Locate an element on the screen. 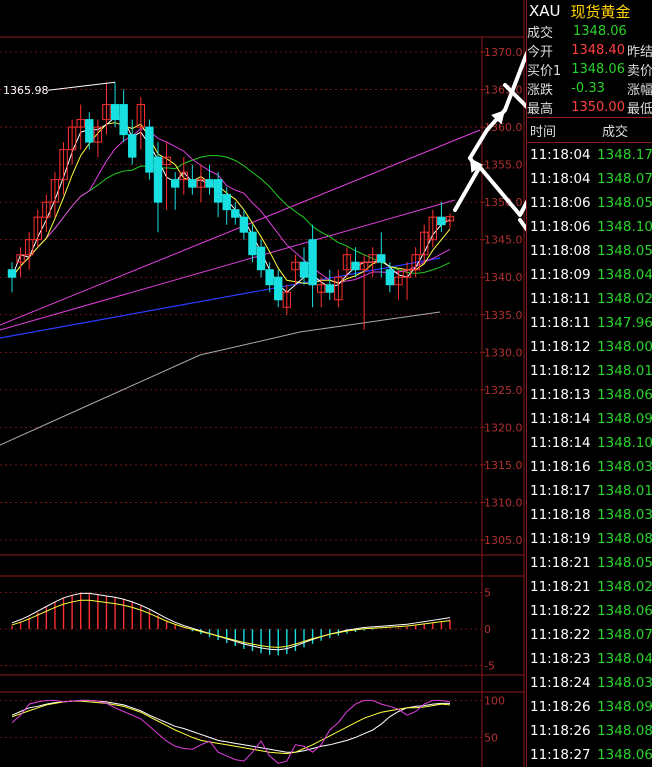 Image resolution: width=652 pixels, height=767 pixels. tick-time: 11:18:24 is located at coordinates (560, 683).